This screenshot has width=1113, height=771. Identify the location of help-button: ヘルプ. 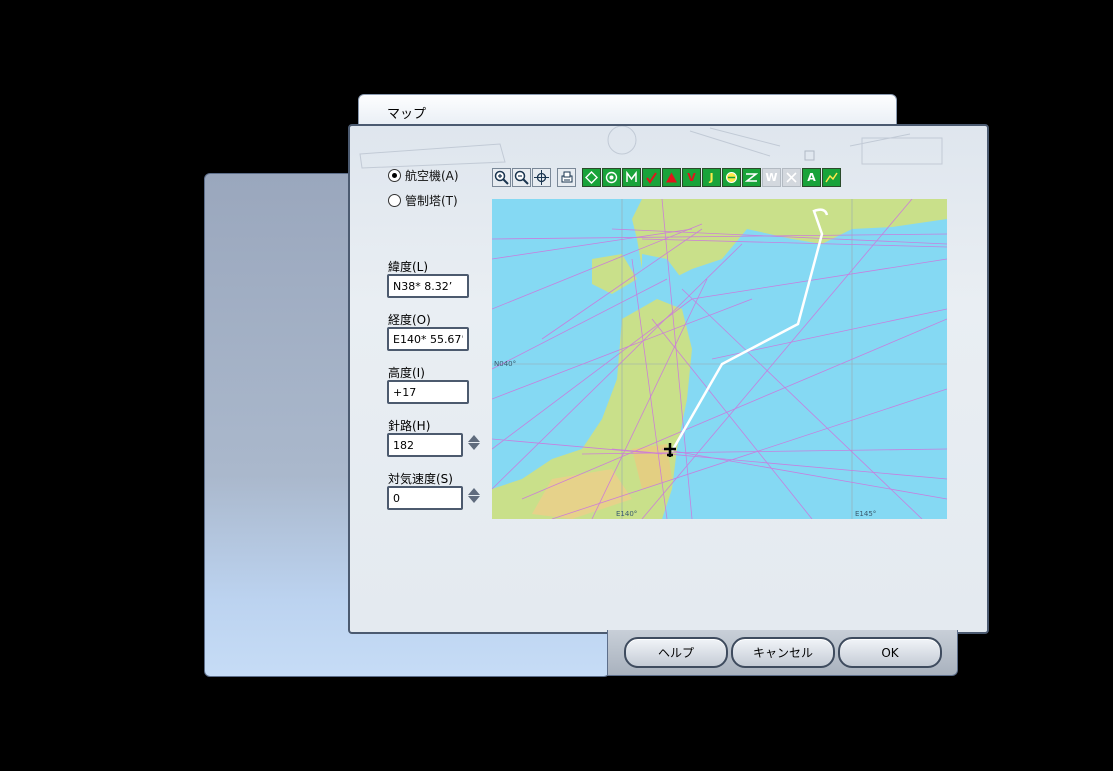
(676, 652).